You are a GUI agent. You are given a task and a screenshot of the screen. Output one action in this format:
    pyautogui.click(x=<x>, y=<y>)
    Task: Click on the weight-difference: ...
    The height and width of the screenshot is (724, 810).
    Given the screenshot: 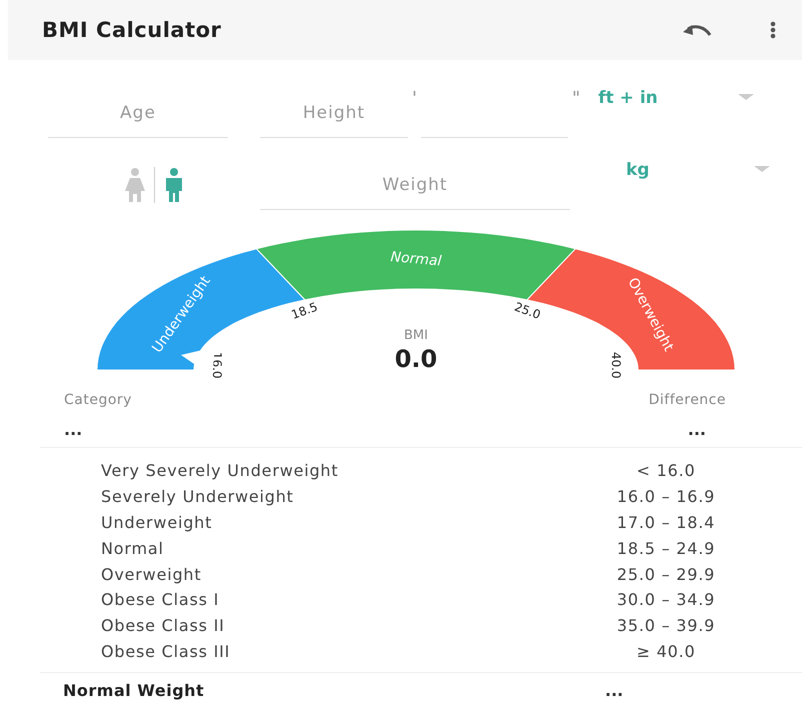 What is the action you would take?
    pyautogui.click(x=614, y=690)
    